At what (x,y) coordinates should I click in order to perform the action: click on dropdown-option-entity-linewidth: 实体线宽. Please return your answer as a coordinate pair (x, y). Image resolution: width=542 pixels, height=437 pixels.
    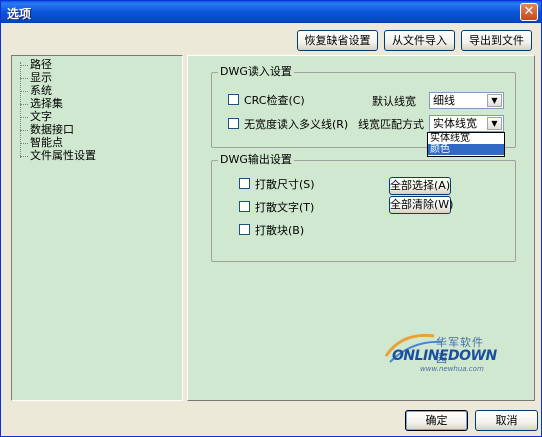
    Looking at the image, I should click on (466, 138).